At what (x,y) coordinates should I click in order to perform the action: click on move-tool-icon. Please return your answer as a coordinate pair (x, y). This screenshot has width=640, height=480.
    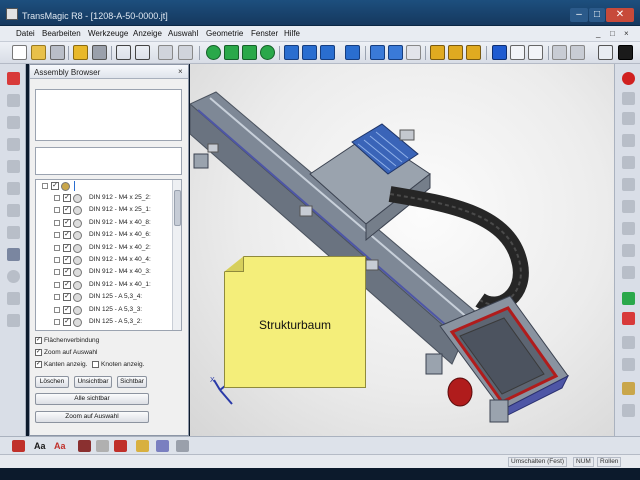
    Looking at the image, I should click on (13, 188).